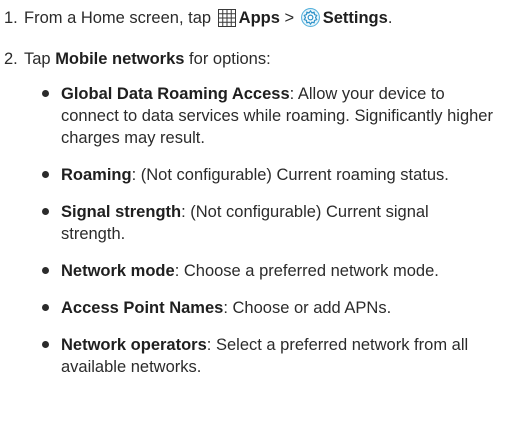 Image resolution: width=513 pixels, height=448 pixels. I want to click on option-term: Signal strength, so click(121, 212).